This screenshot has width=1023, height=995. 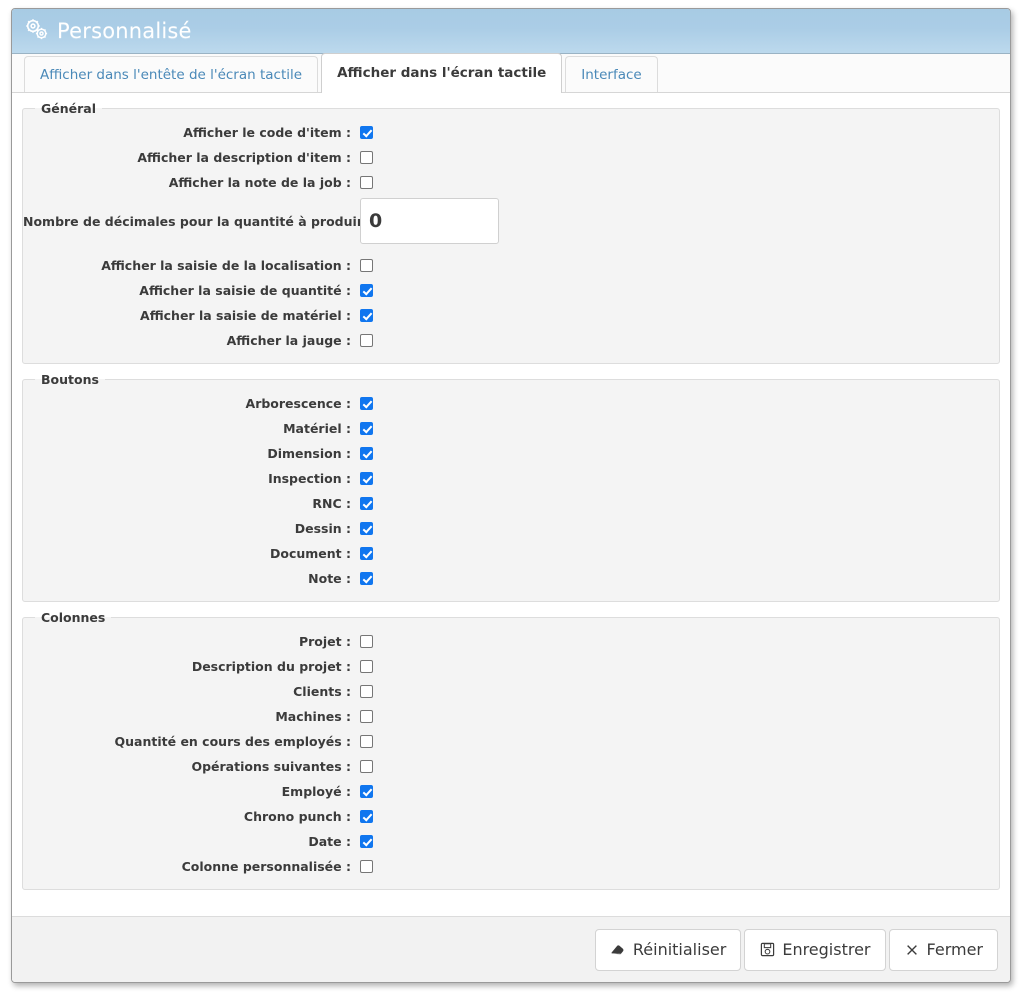 I want to click on row-column-next-operations: Opérations suivantes :, so click(x=511, y=766).